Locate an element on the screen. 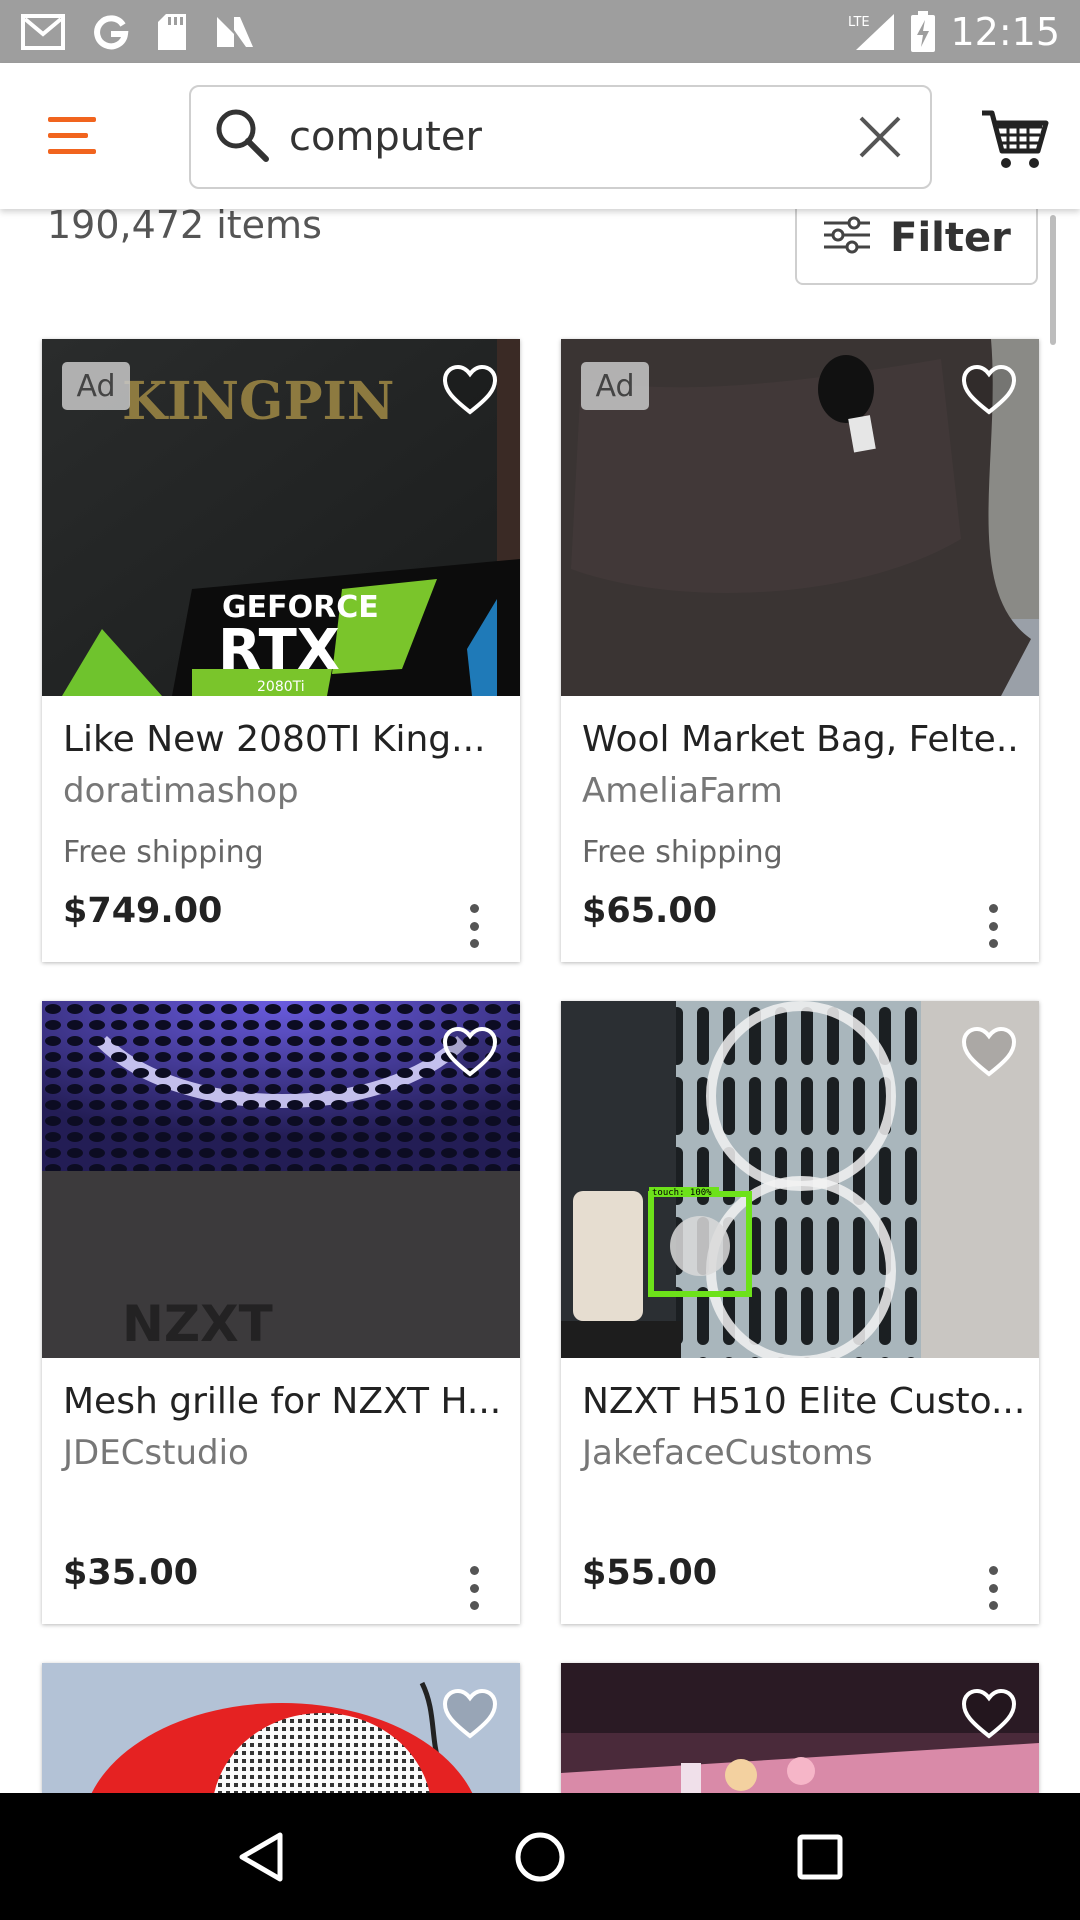 The width and height of the screenshot is (1080, 1920). scrollbar is located at coordinates (1053, 280).